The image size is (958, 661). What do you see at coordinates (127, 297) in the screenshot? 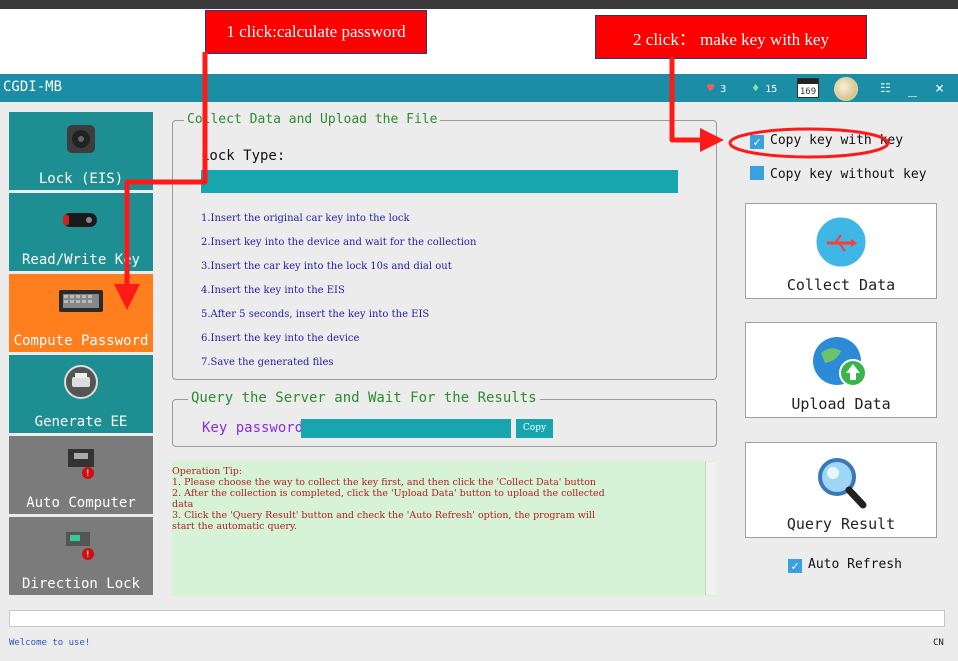
I see `arrow-down-icon` at bounding box center [127, 297].